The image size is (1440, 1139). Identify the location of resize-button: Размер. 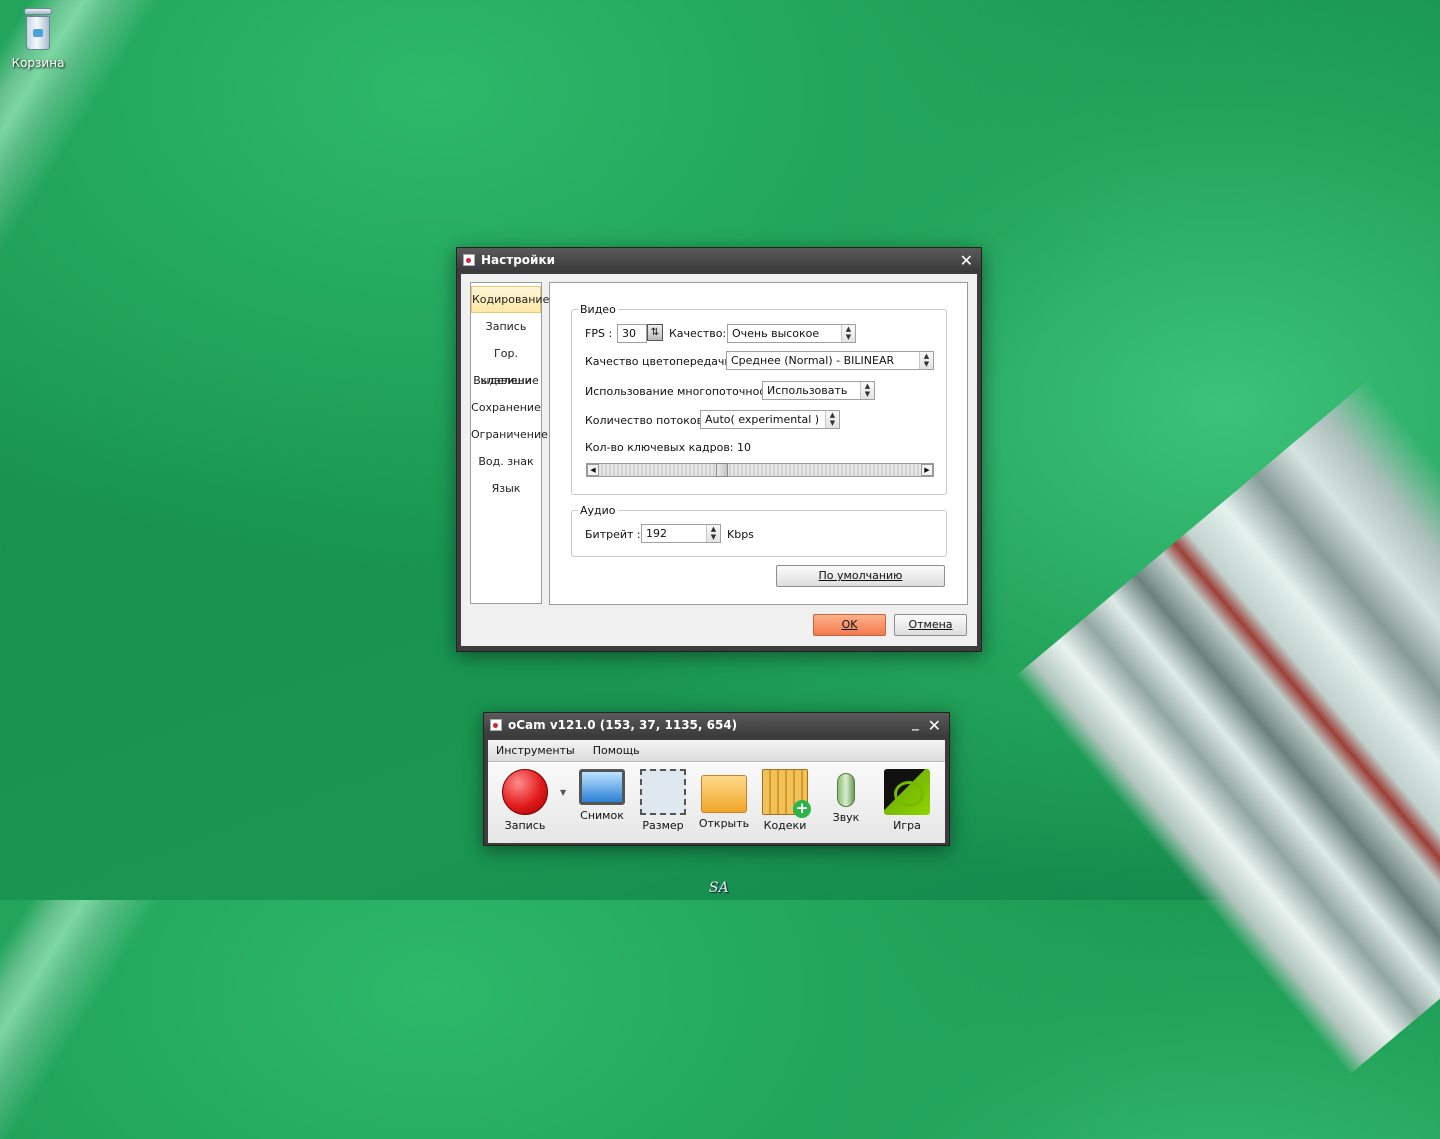
(663, 800).